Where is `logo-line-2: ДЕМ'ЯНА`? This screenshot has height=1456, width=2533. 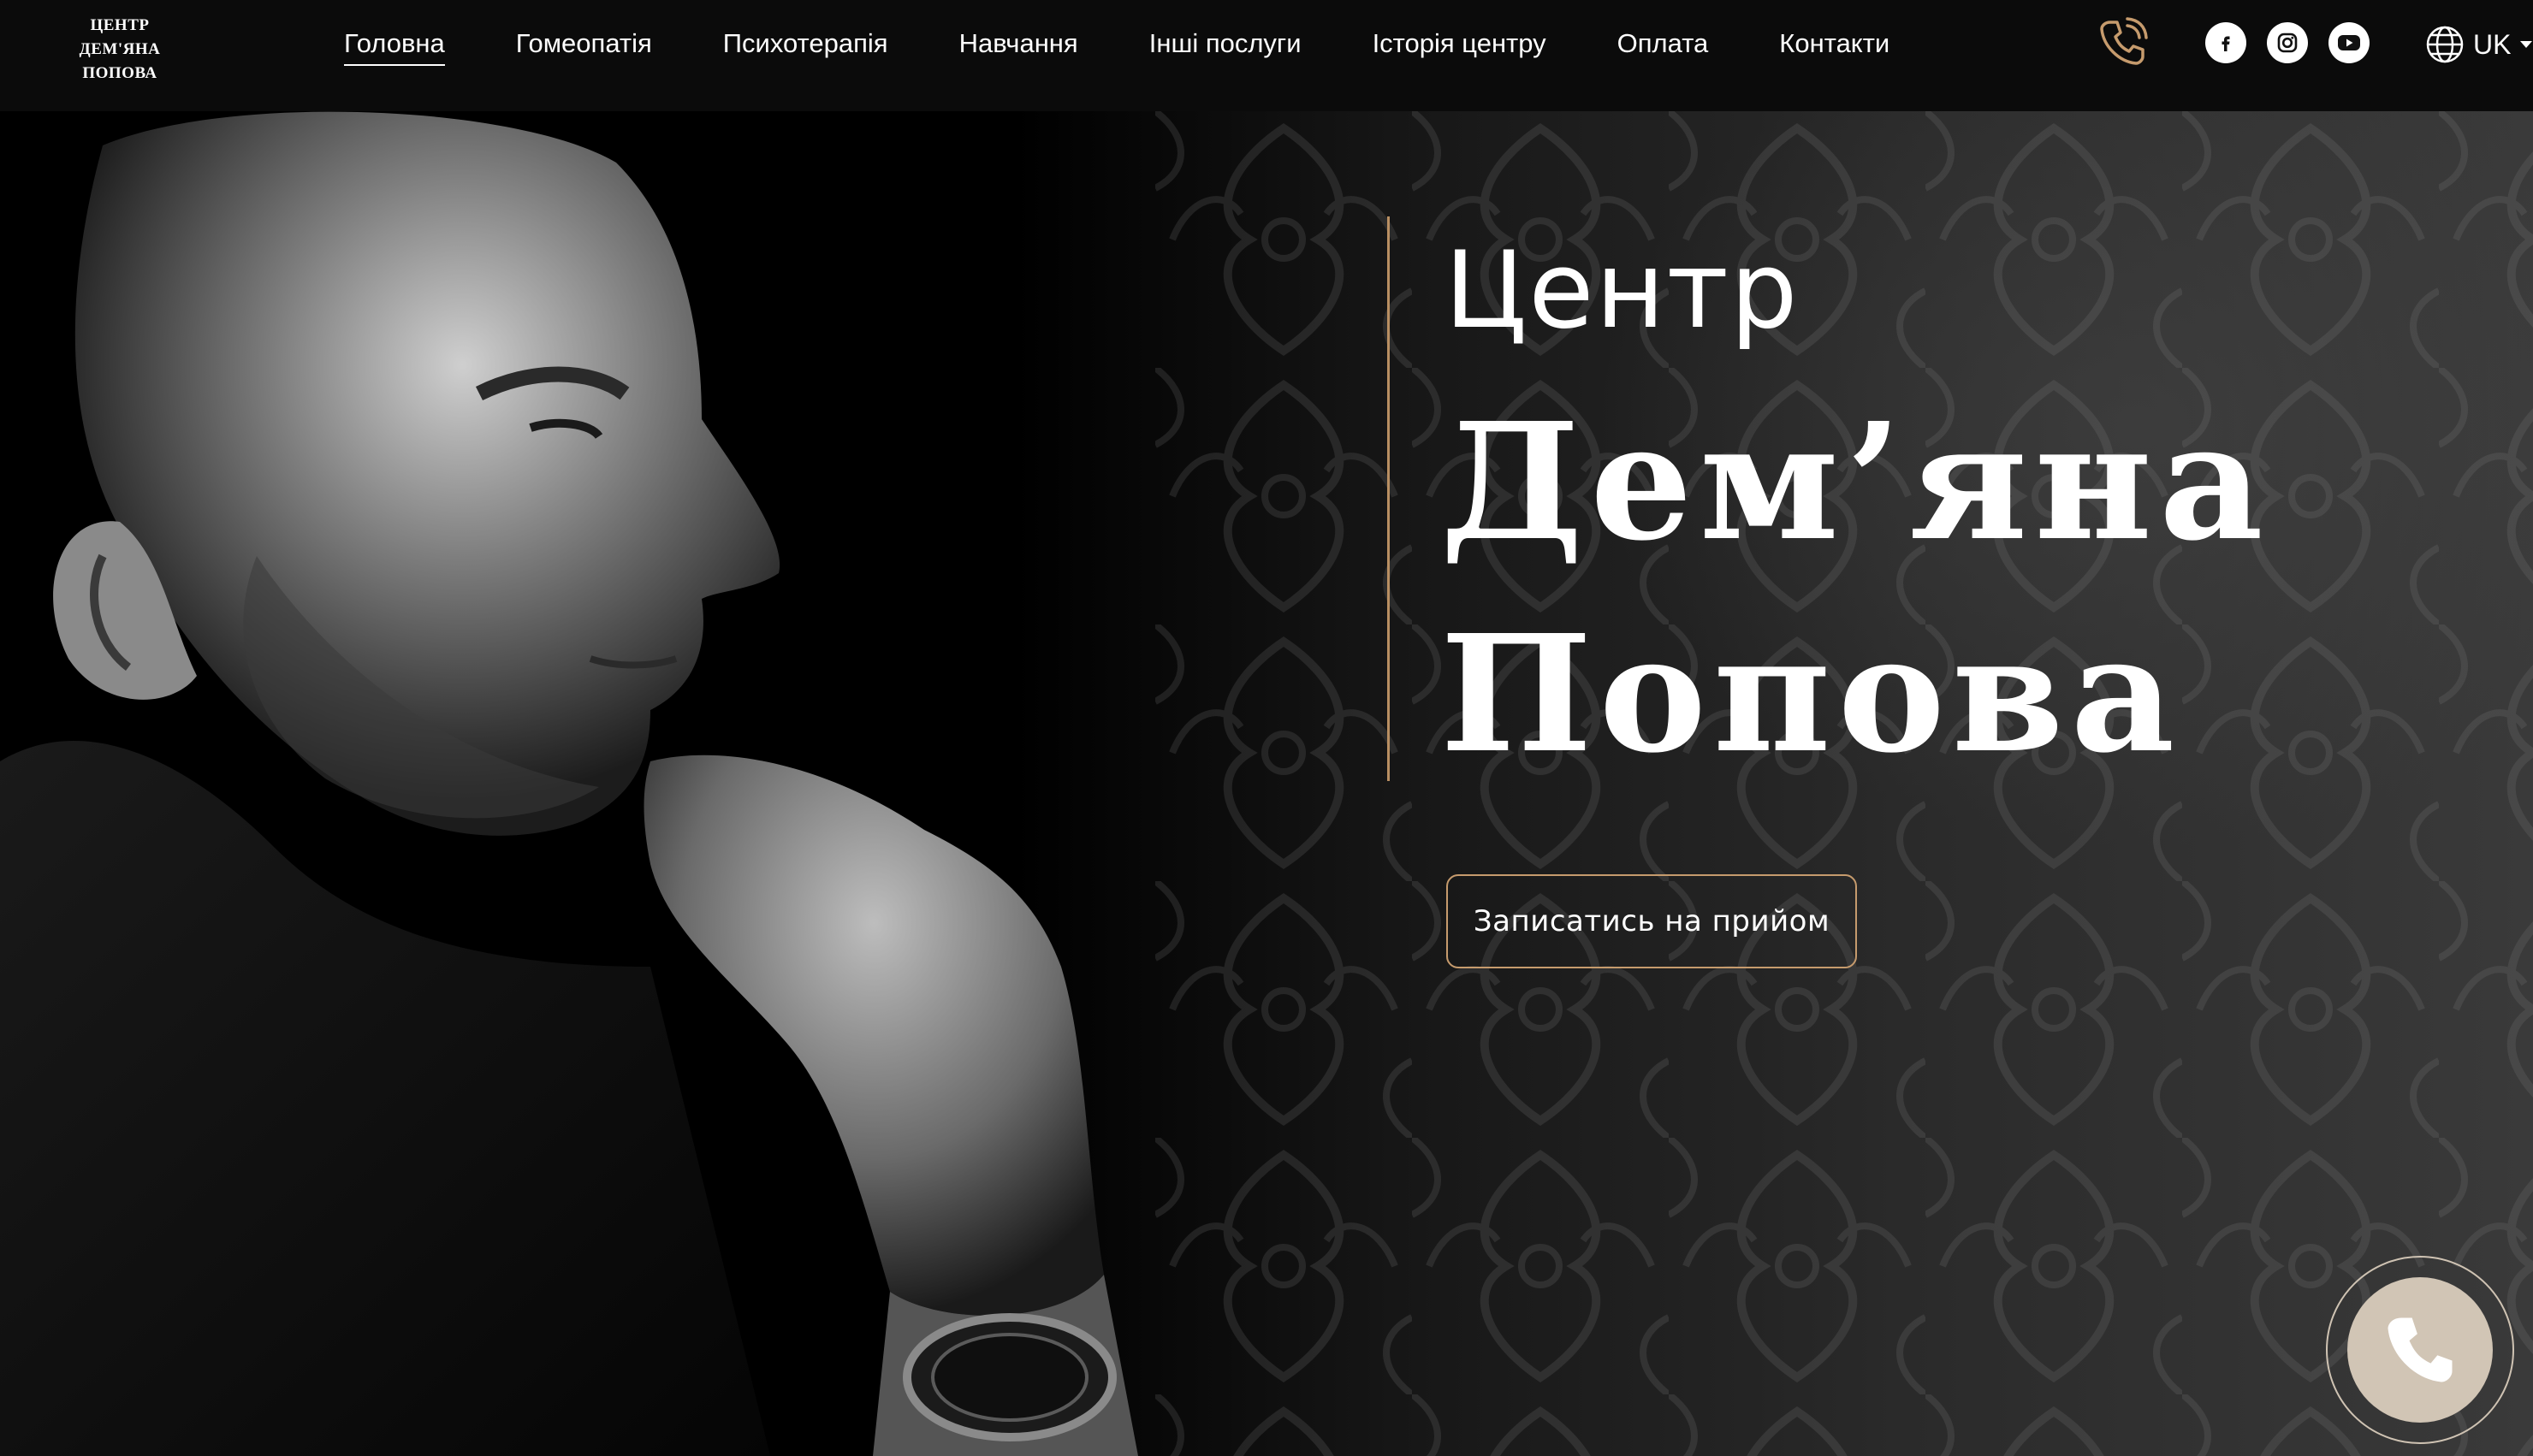
logo-line-2: ДЕМ'ЯНА is located at coordinates (120, 49).